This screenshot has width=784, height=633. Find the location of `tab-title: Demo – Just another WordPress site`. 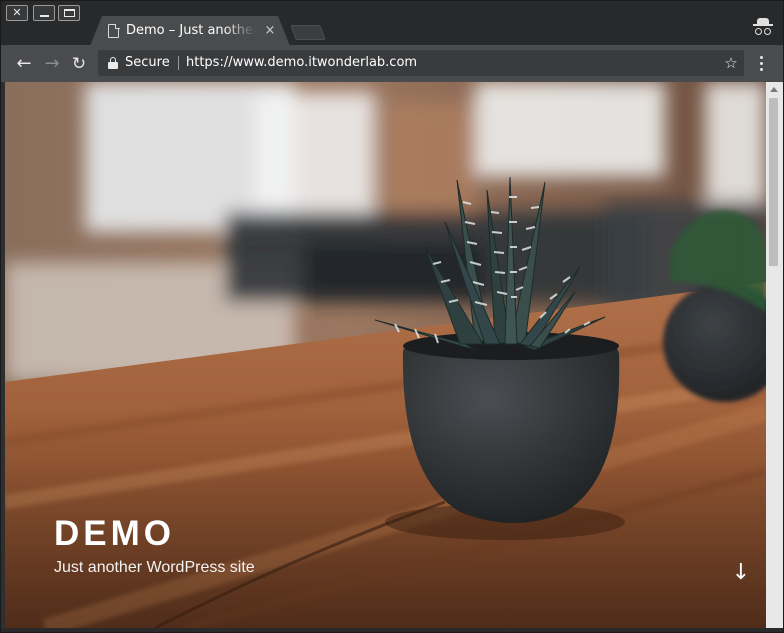

tab-title: Demo – Just another WordPress site is located at coordinates (191, 30).